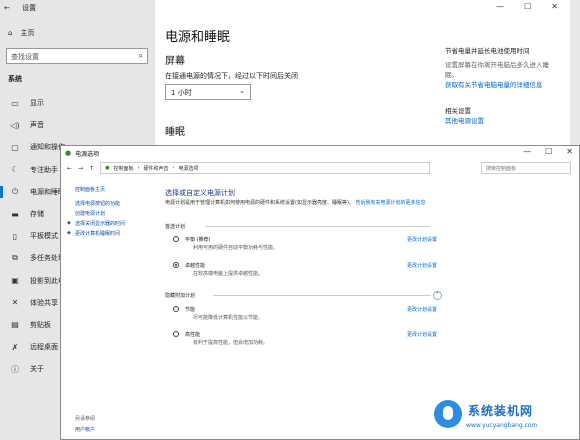 The width and height of the screenshot is (580, 440). I want to click on plan-name: 节能, so click(190, 310).